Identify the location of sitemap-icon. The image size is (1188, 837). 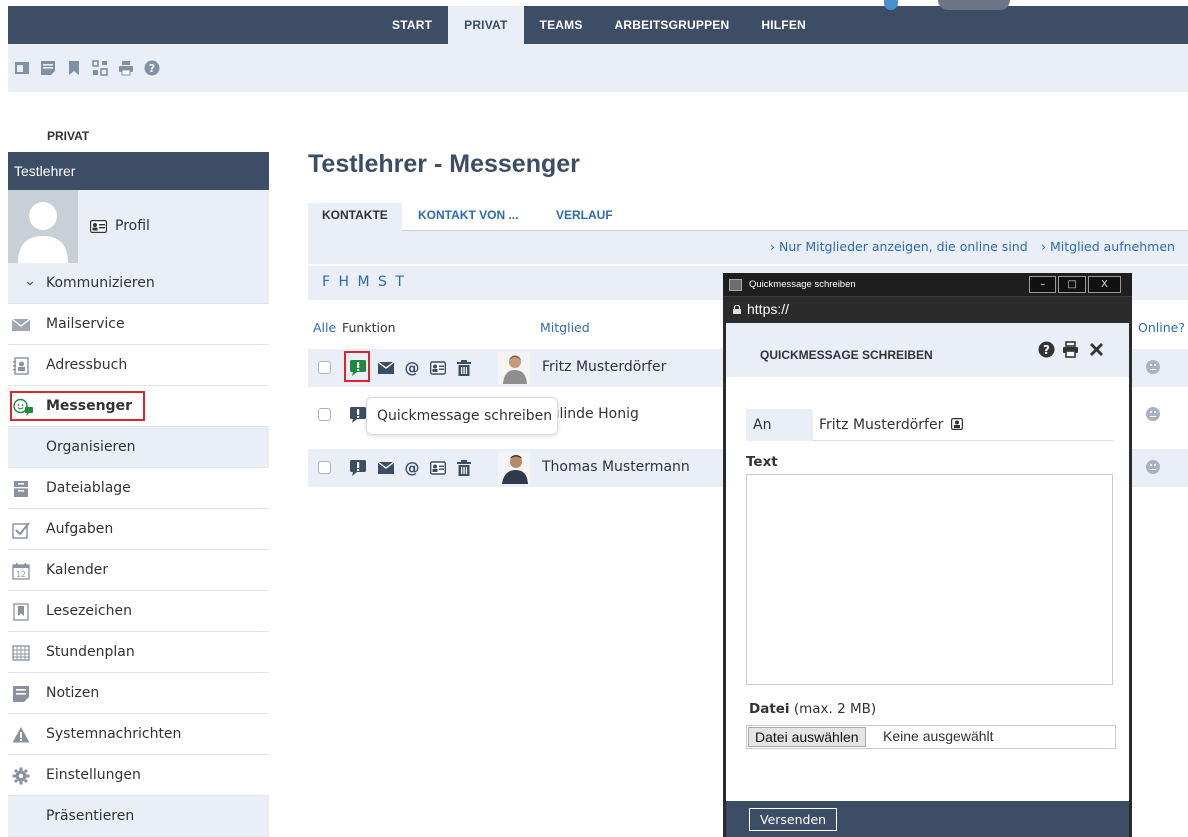
(100, 68).